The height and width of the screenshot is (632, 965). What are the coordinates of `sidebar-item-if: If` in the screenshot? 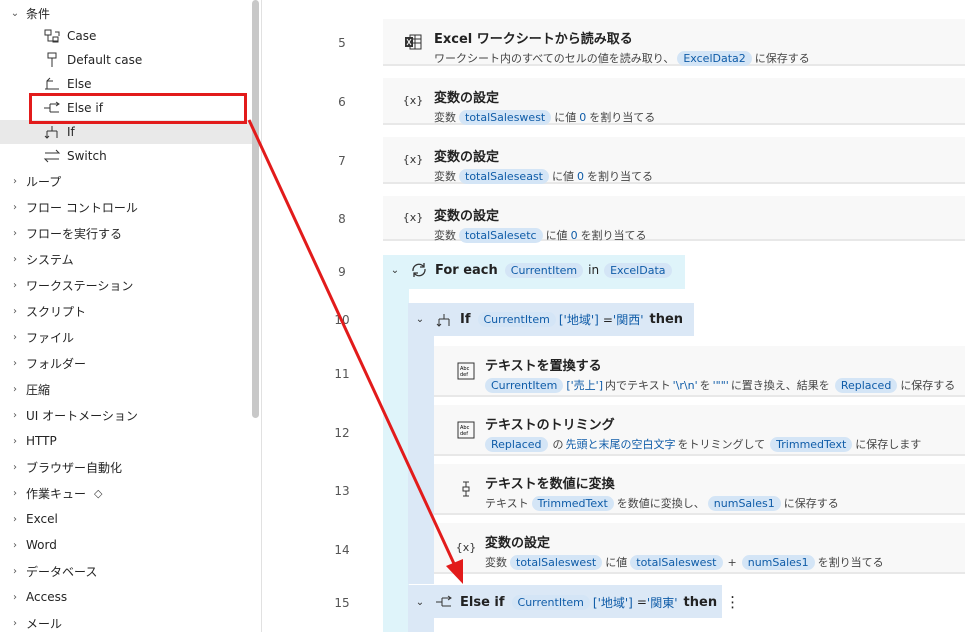 It's located at (126, 132).